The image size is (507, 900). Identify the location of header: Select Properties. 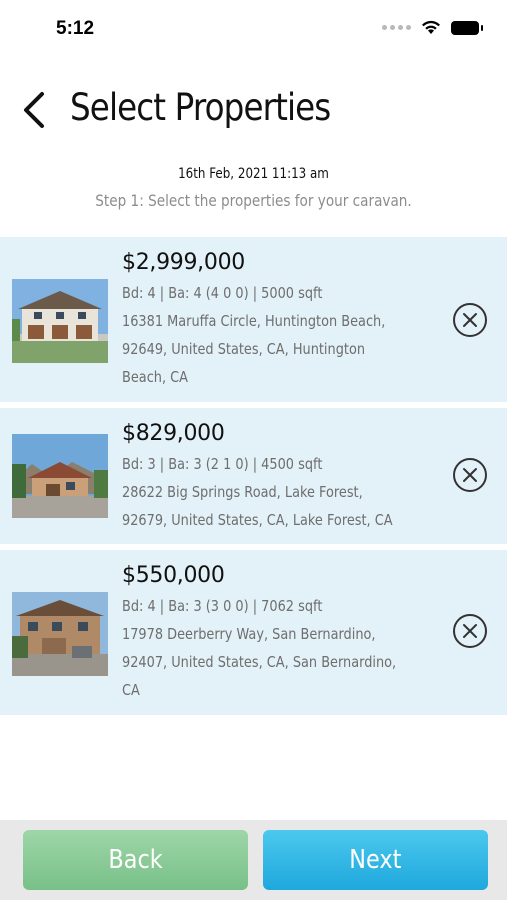
(253, 115).